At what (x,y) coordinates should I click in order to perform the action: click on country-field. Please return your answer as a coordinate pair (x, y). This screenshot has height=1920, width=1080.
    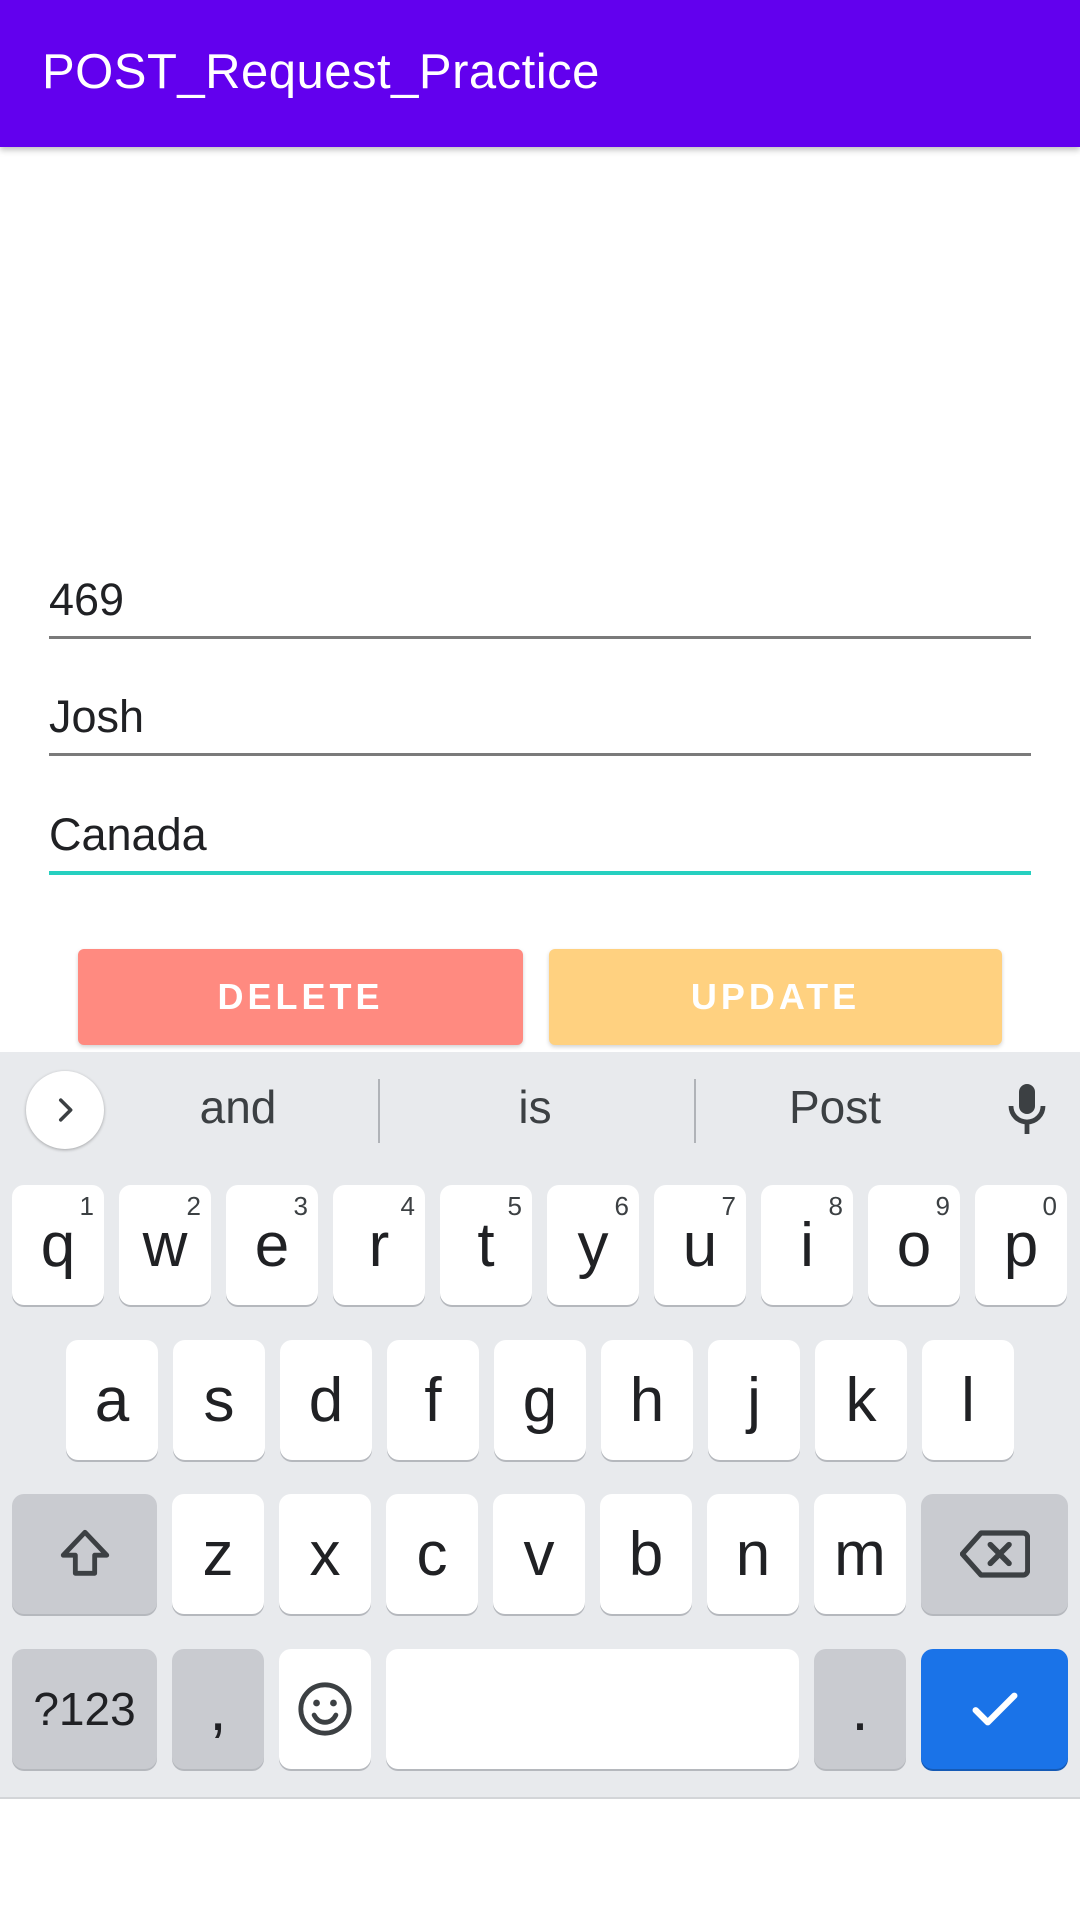
    Looking at the image, I should click on (540, 840).